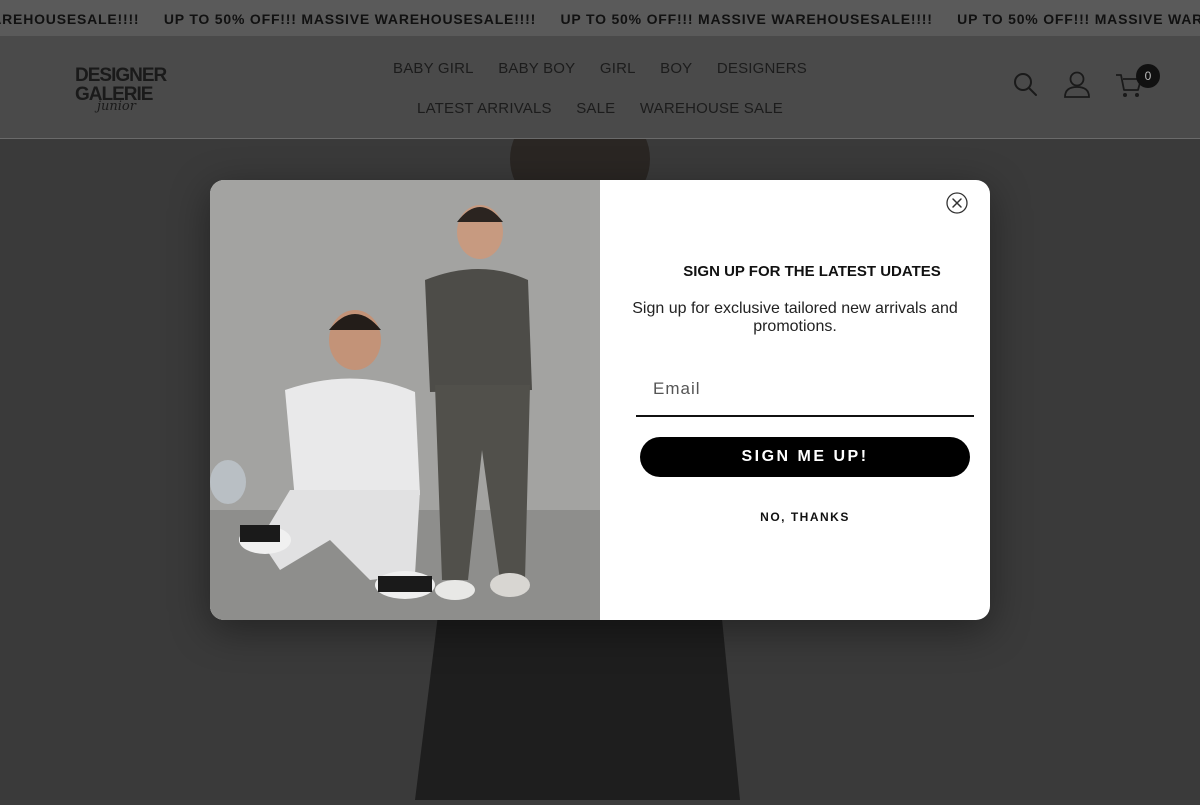 This screenshot has height=805, width=1200. I want to click on sign-me-up-button: SIGN ME UP!, so click(805, 457).